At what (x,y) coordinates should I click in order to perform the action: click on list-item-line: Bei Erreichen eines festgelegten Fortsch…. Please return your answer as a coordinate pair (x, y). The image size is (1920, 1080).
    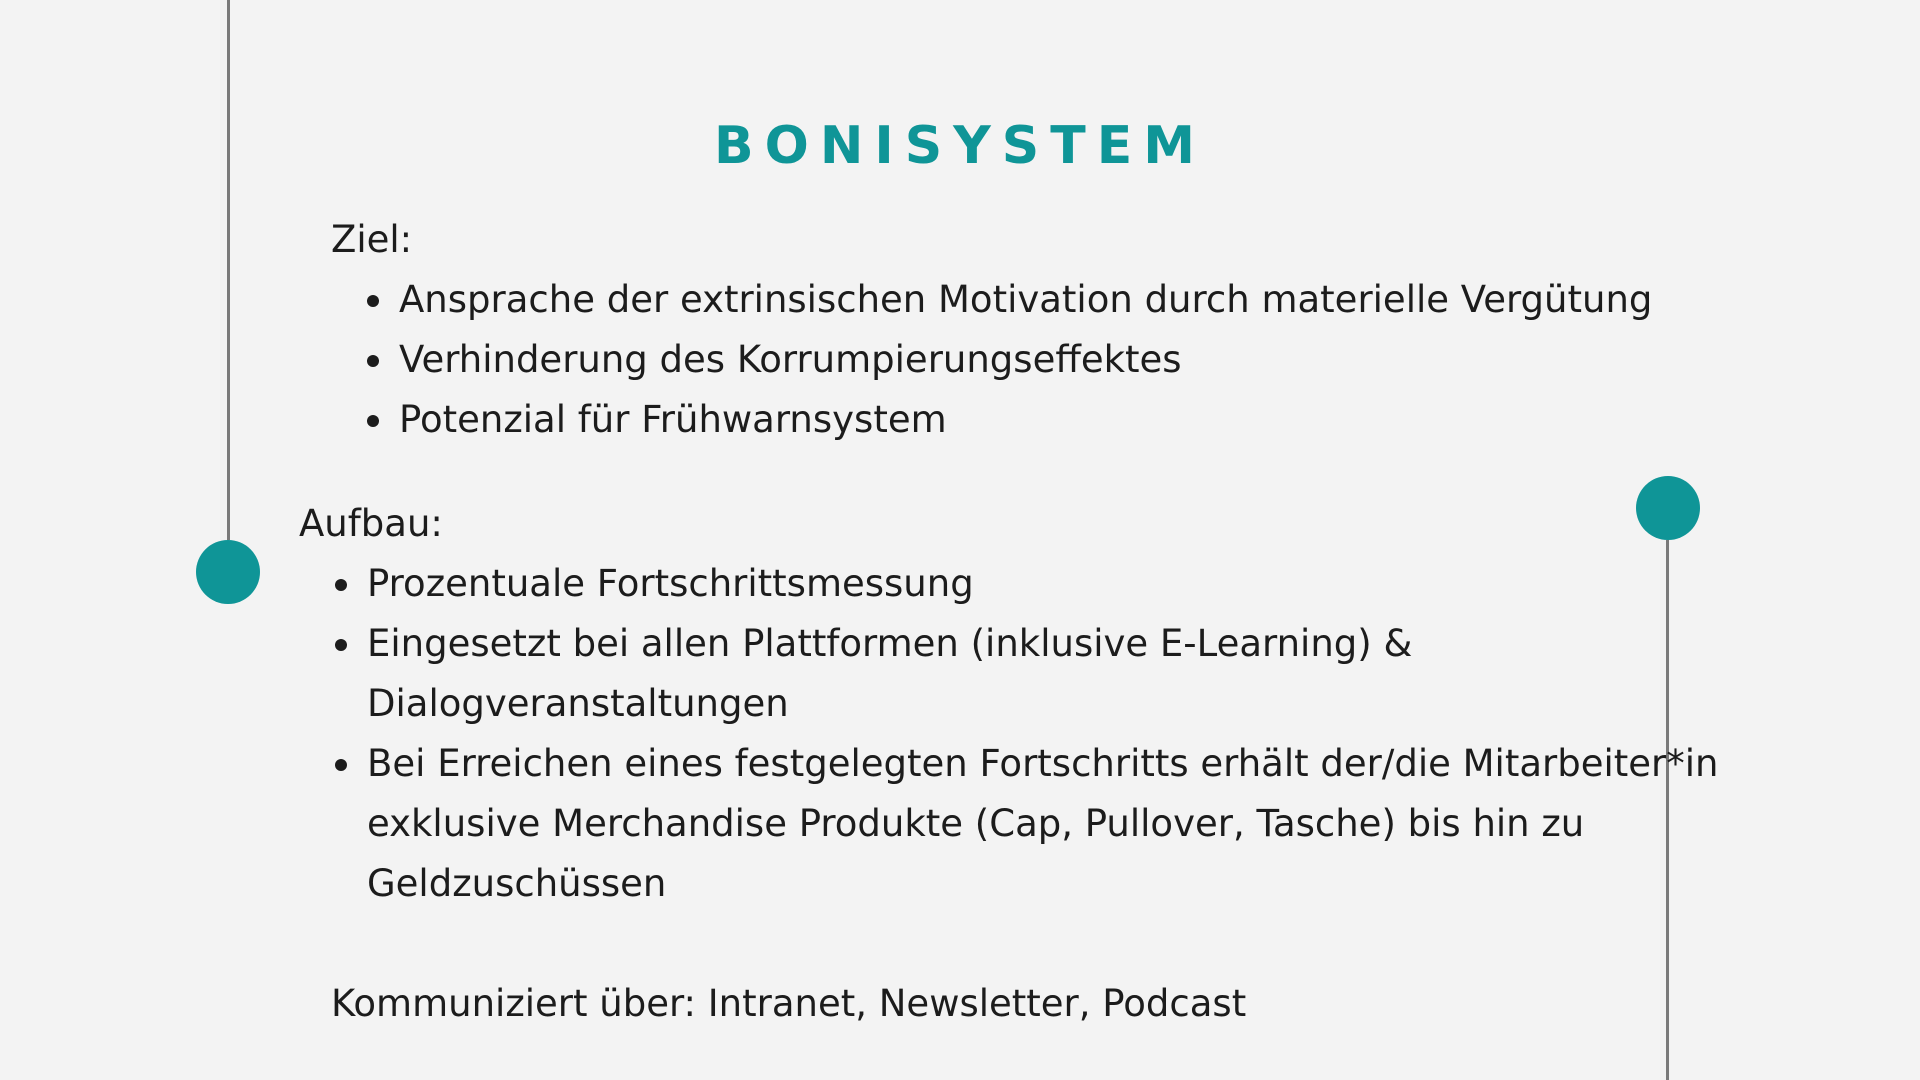
    Looking at the image, I should click on (1043, 763).